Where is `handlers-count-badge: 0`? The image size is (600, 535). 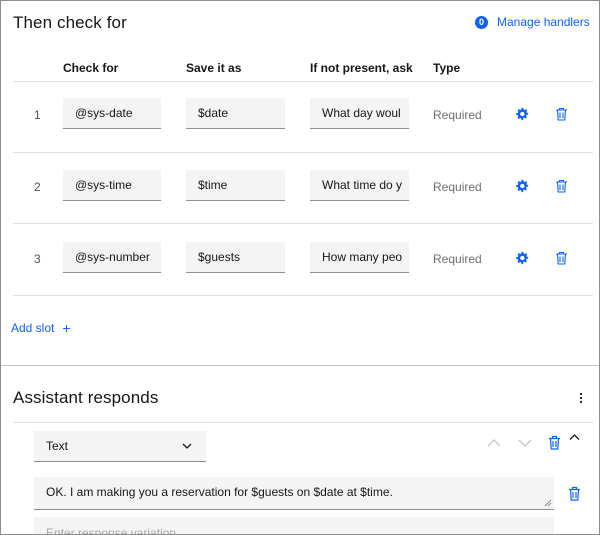
handlers-count-badge: 0 is located at coordinates (481, 22).